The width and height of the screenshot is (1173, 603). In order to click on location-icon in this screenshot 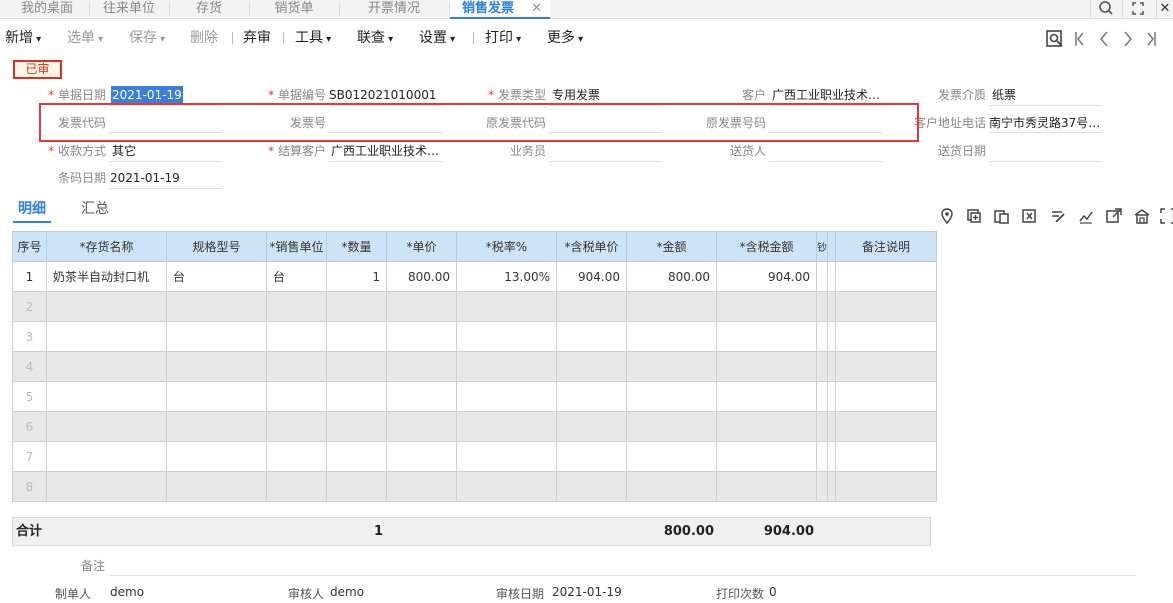, I will do `click(947, 216)`.